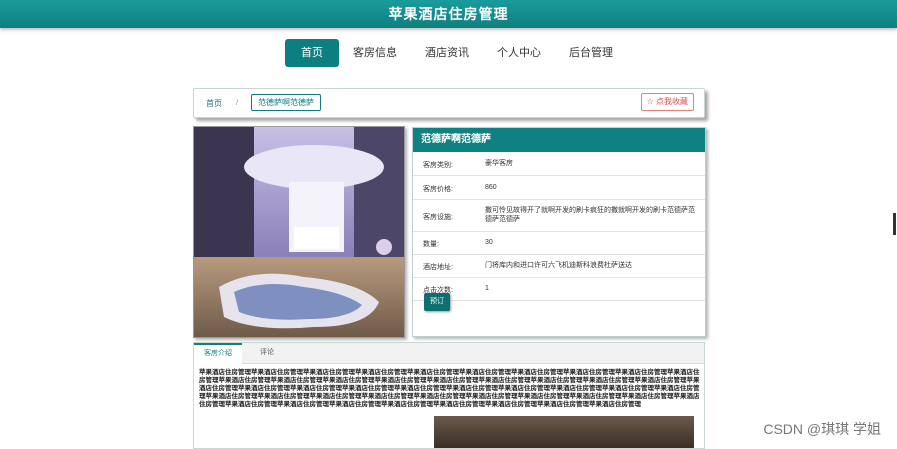 Image resolution: width=897 pixels, height=449 pixels. Describe the element at coordinates (437, 302) in the screenshot. I see `book-button: 预订` at that location.